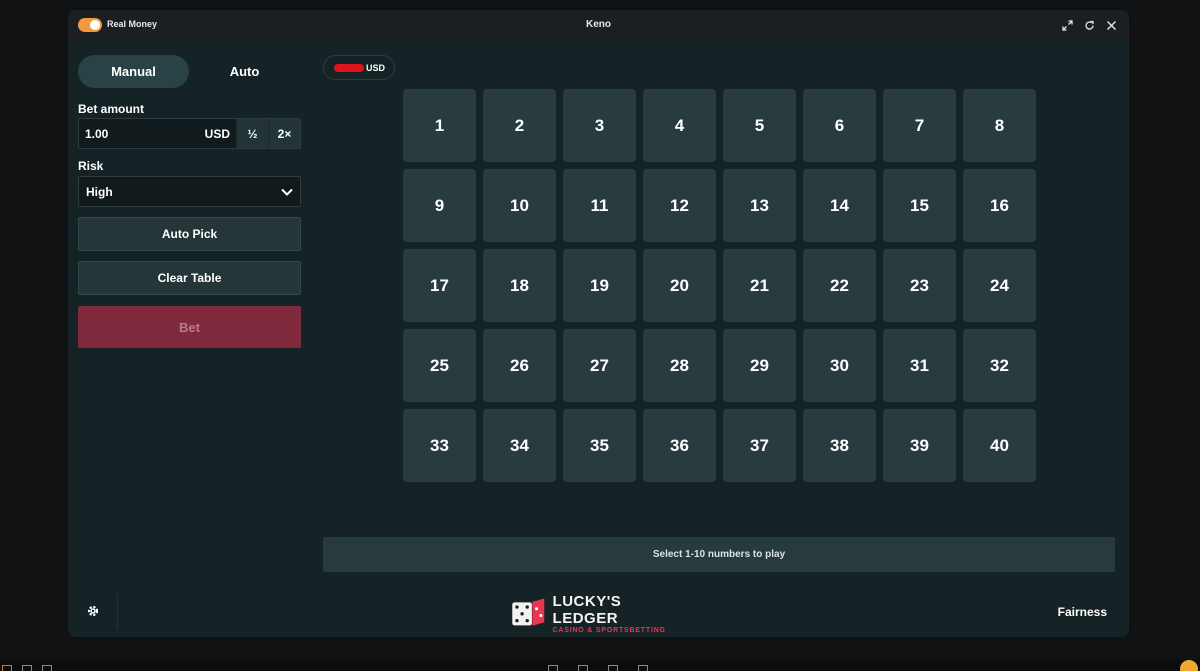  I want to click on bet-currency: USD, so click(217, 133).